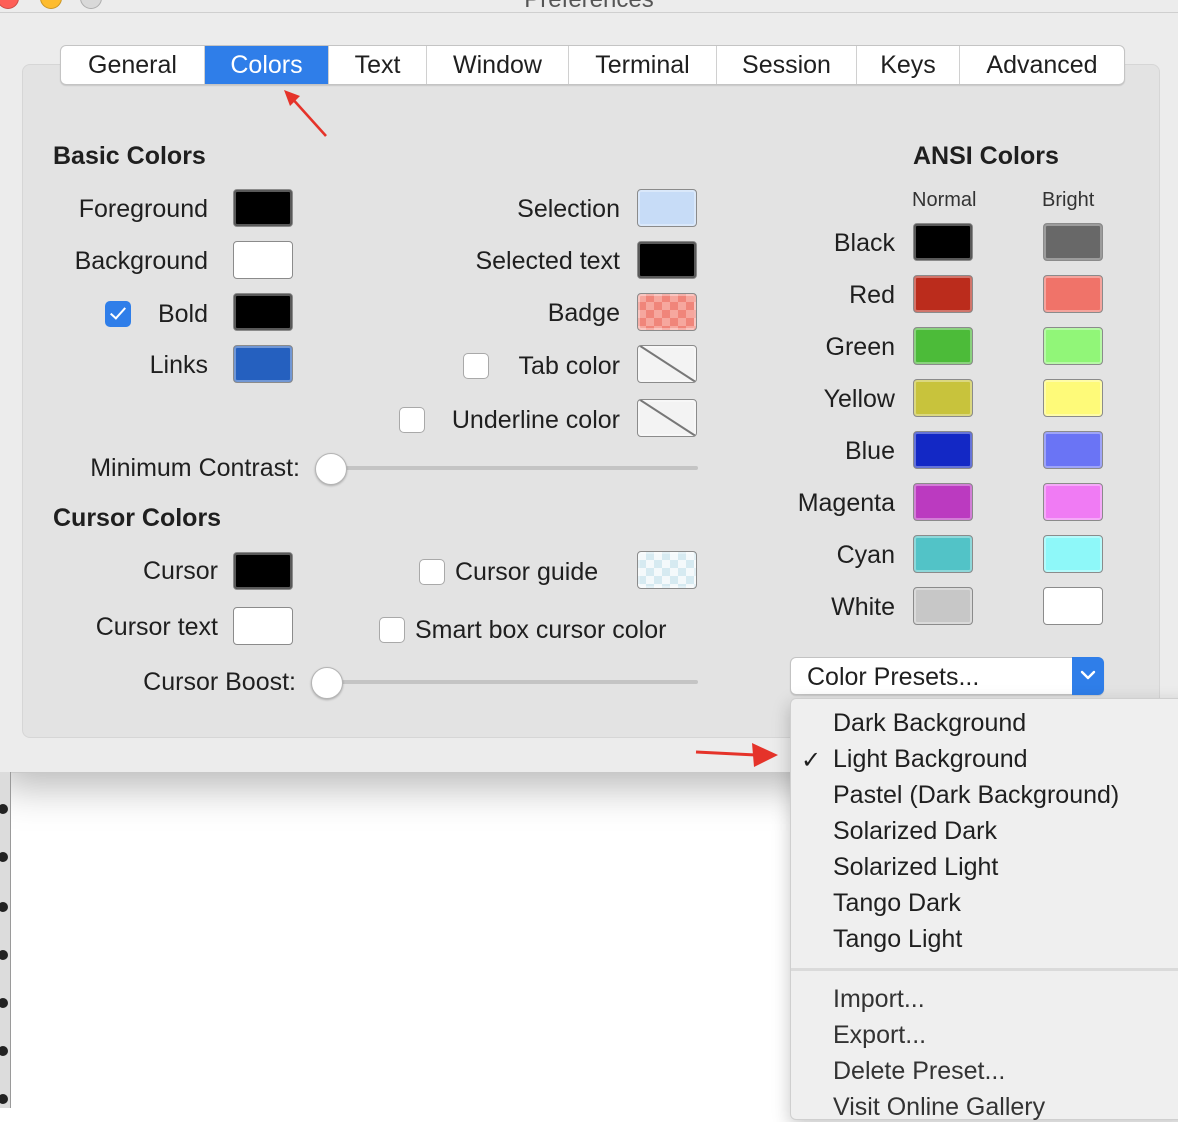 Image resolution: width=1178 pixels, height=1122 pixels. I want to click on ansi-normal-blue-swatch, so click(943, 450).